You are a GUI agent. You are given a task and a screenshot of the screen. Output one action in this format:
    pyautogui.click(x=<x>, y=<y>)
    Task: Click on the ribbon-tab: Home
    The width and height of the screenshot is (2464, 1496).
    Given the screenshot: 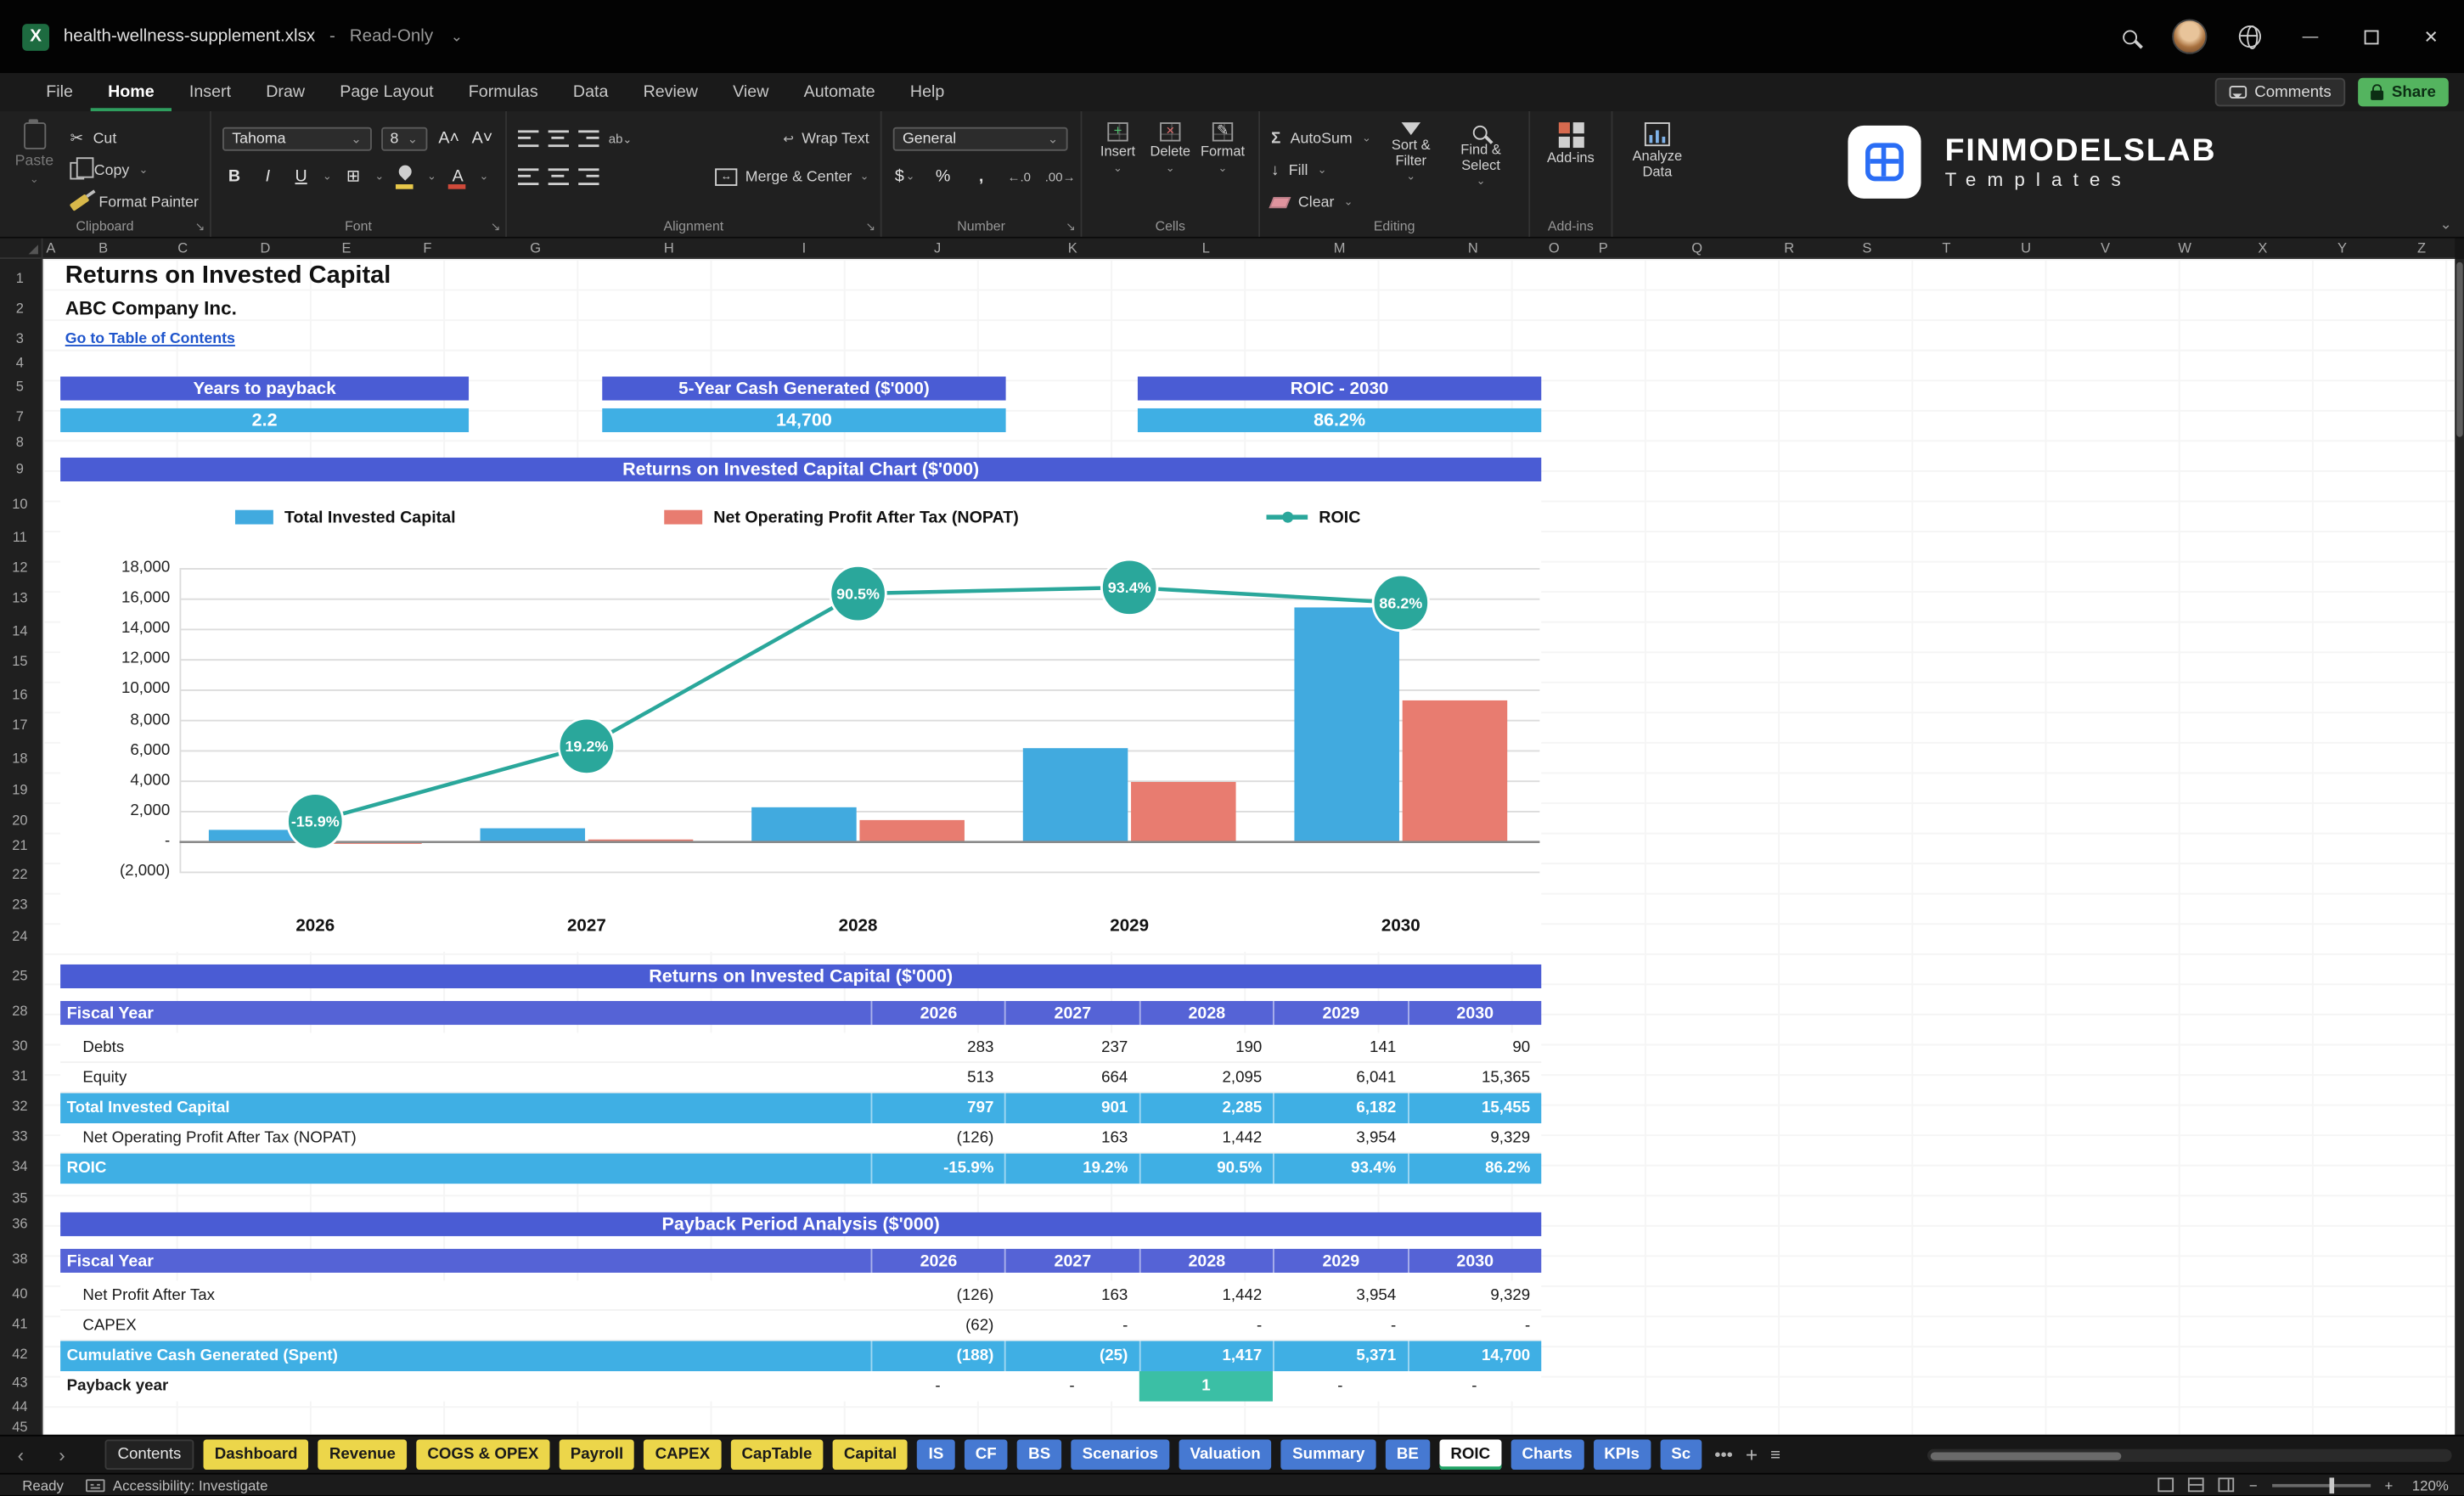 What is the action you would take?
    pyautogui.click(x=131, y=92)
    